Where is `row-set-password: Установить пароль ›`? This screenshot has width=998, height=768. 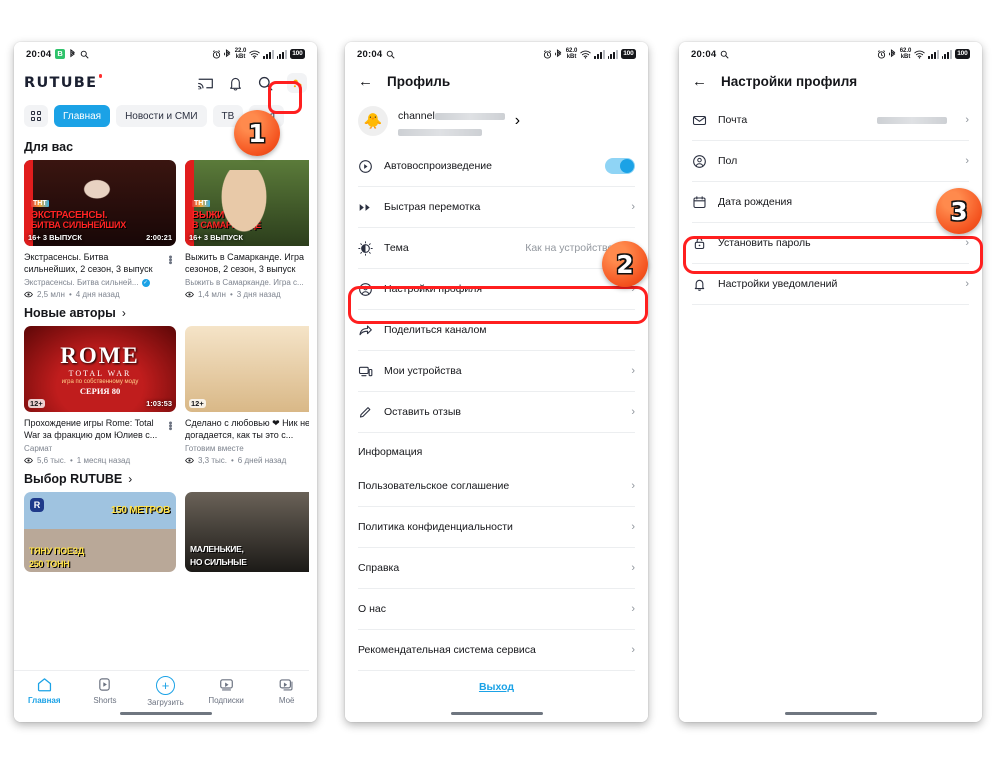 row-set-password: Установить пароль › is located at coordinates (830, 243).